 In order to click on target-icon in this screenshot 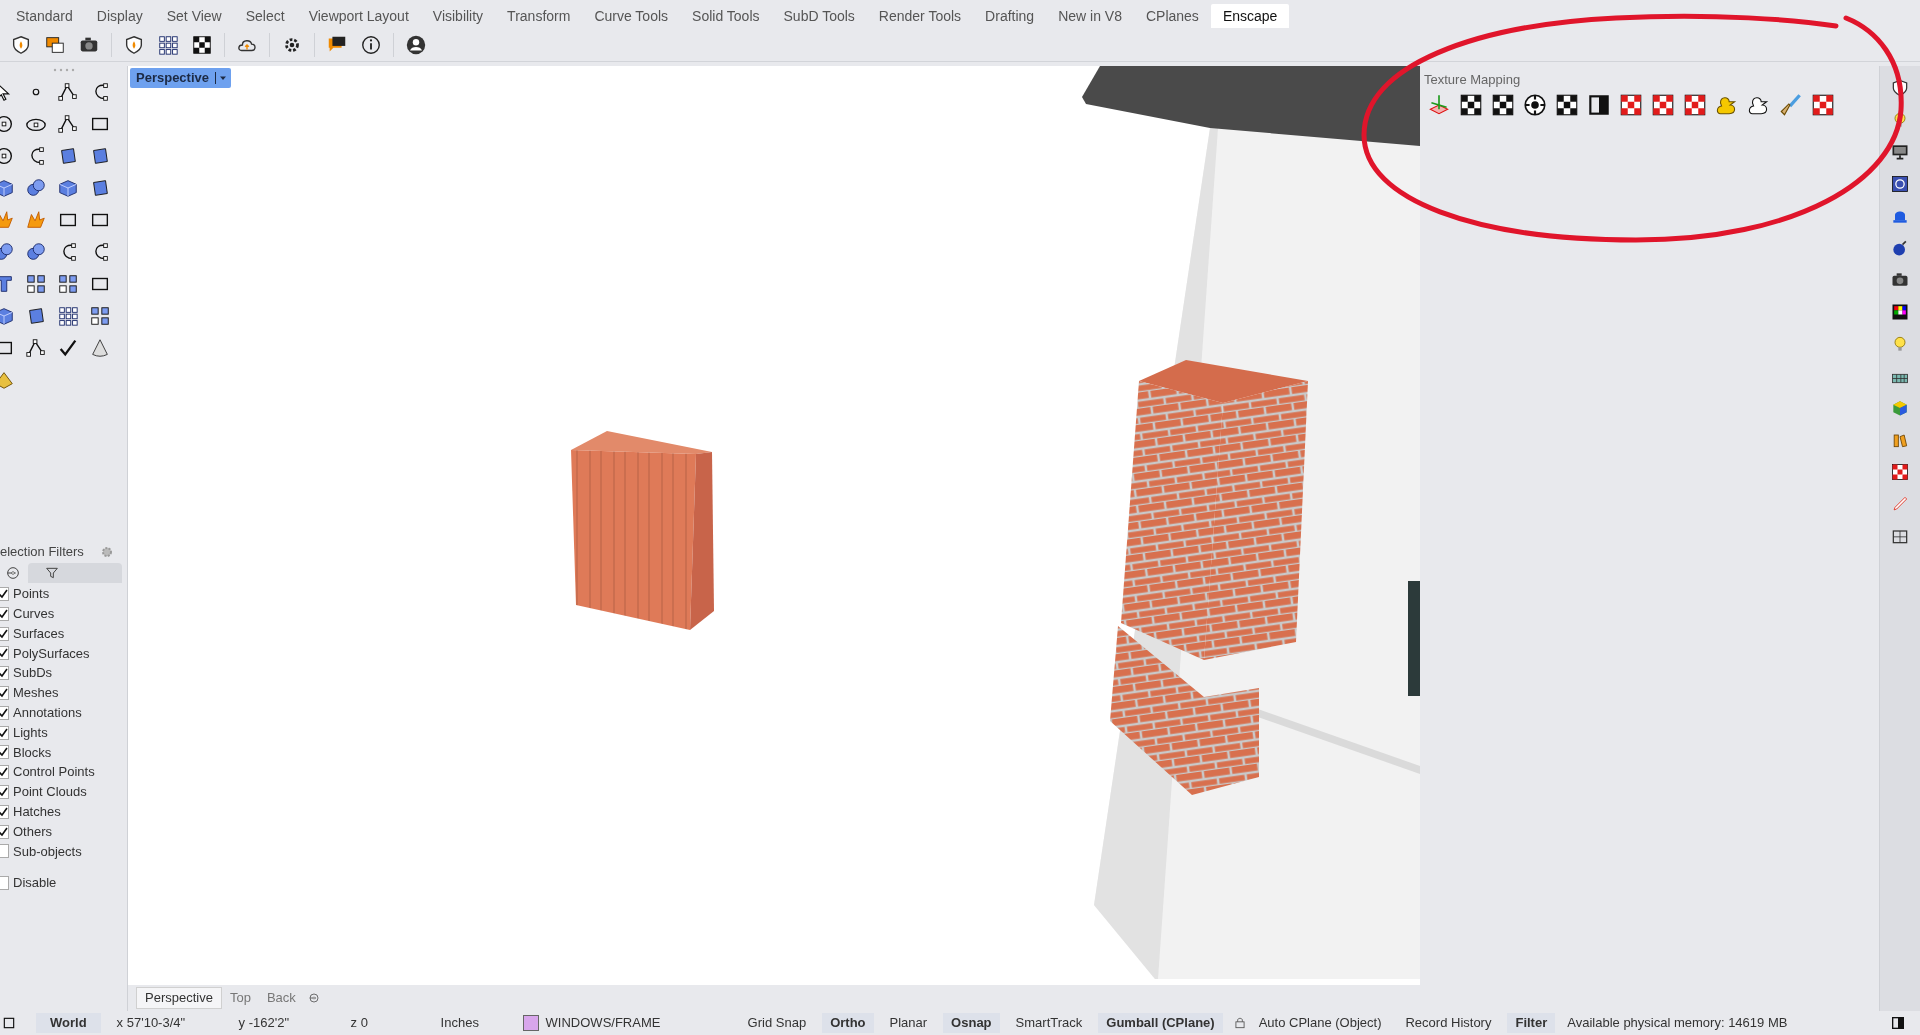, I will do `click(13, 573)`.